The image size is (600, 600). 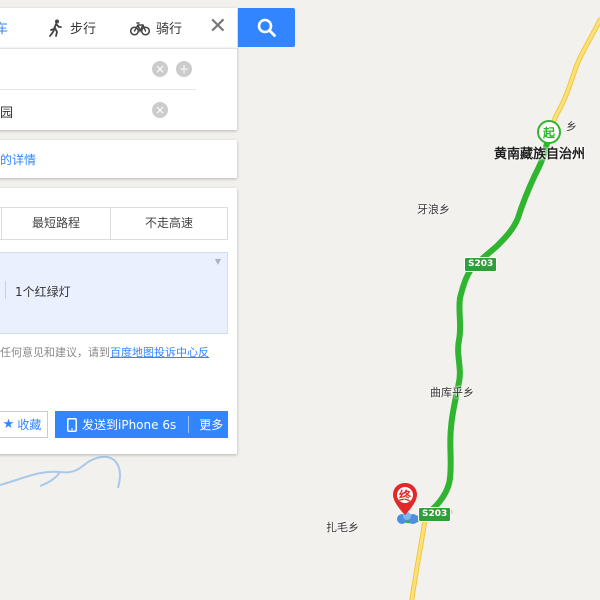 I want to click on phone-icon, so click(x=72, y=424).